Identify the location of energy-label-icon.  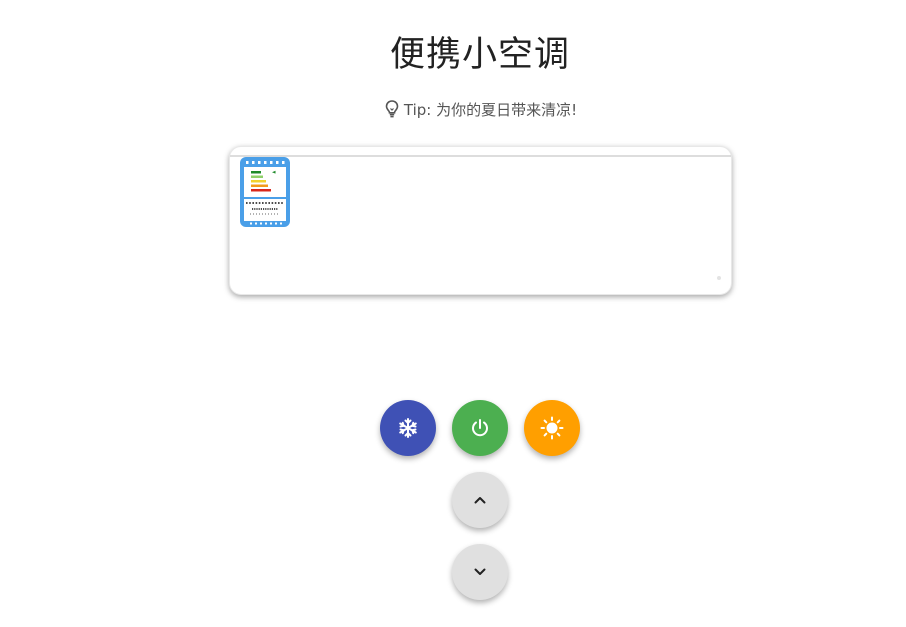
(265, 192).